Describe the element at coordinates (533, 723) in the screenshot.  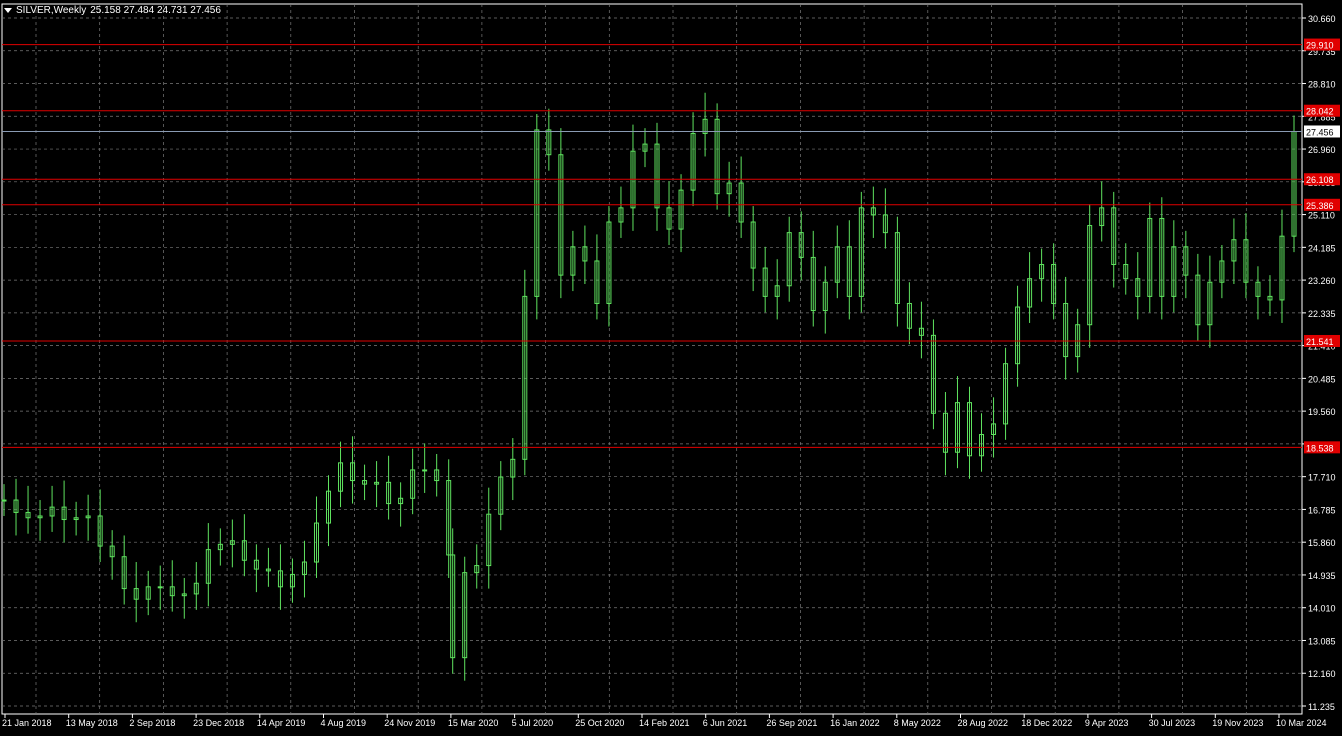
I see `x-tick-label: 5 Jul 2020` at that location.